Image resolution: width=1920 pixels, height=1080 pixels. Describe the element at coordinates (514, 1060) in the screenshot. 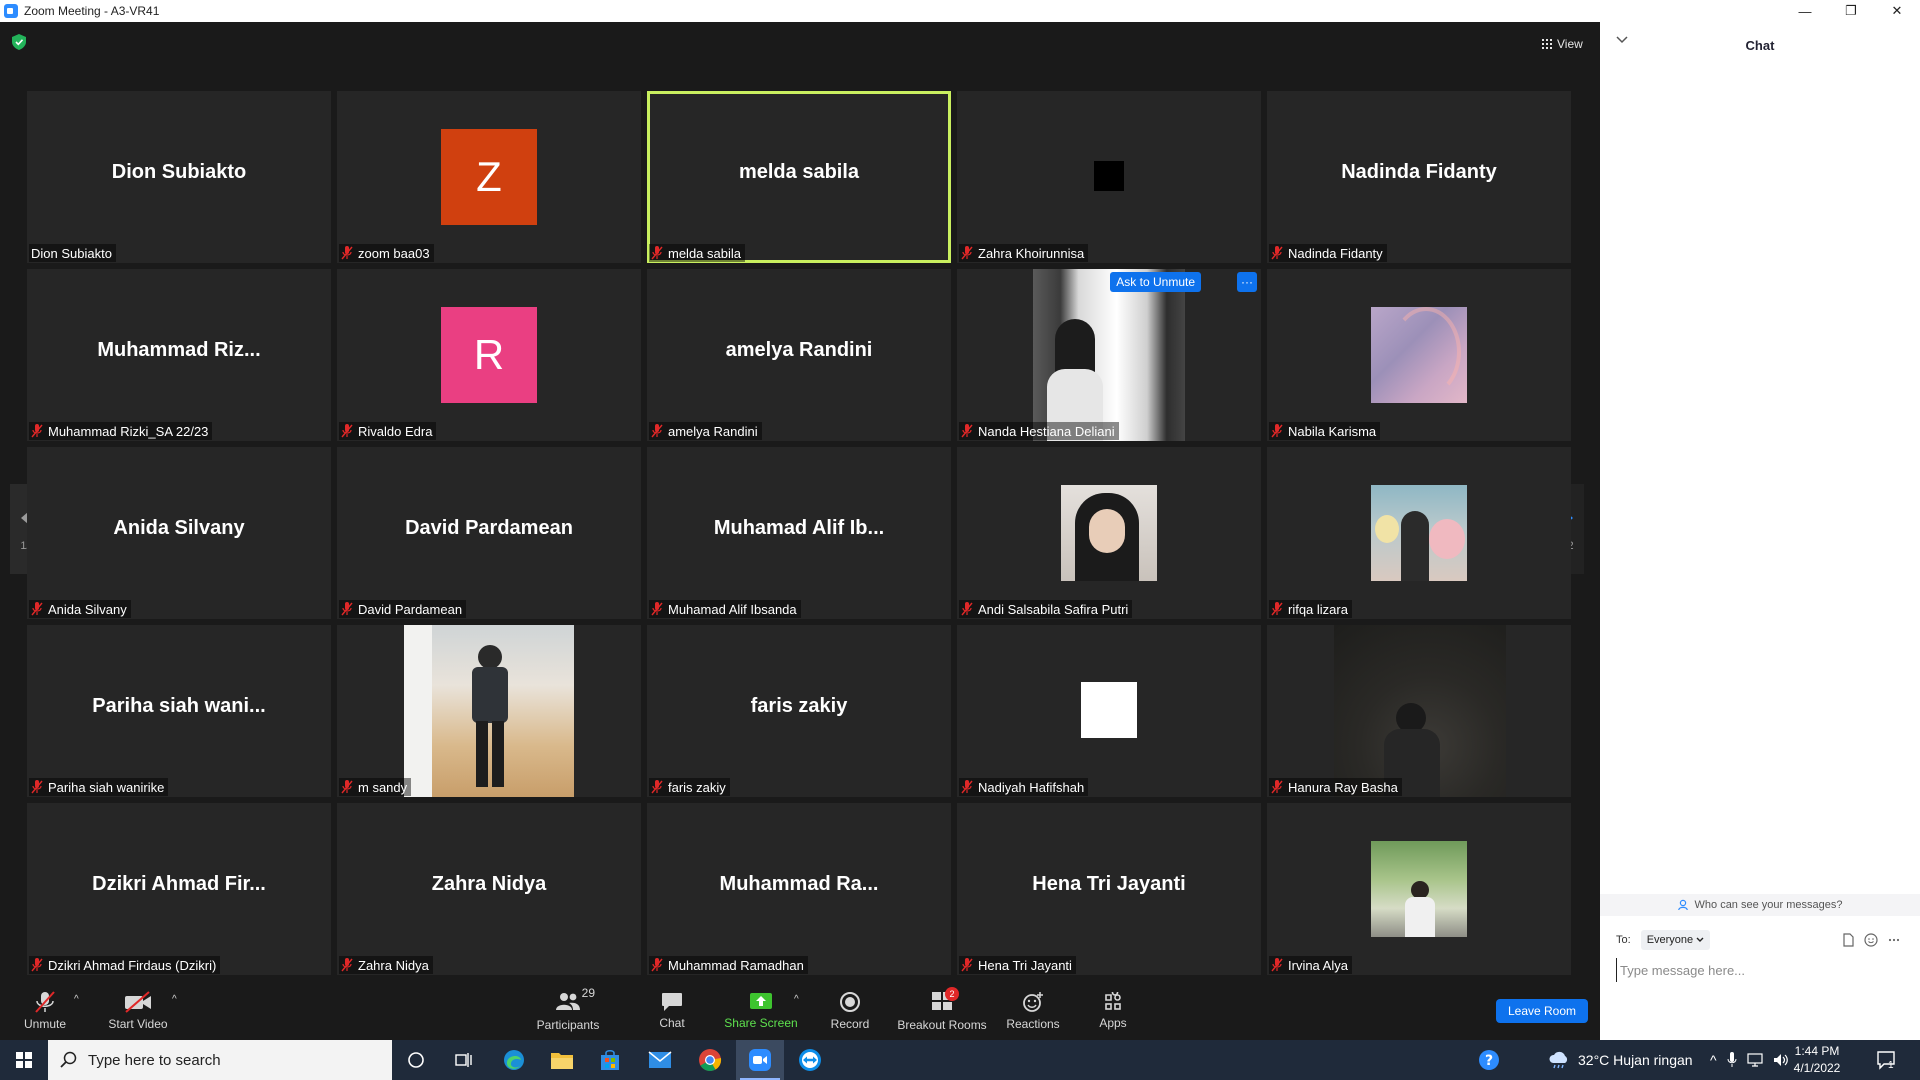

I see `edge-app` at that location.